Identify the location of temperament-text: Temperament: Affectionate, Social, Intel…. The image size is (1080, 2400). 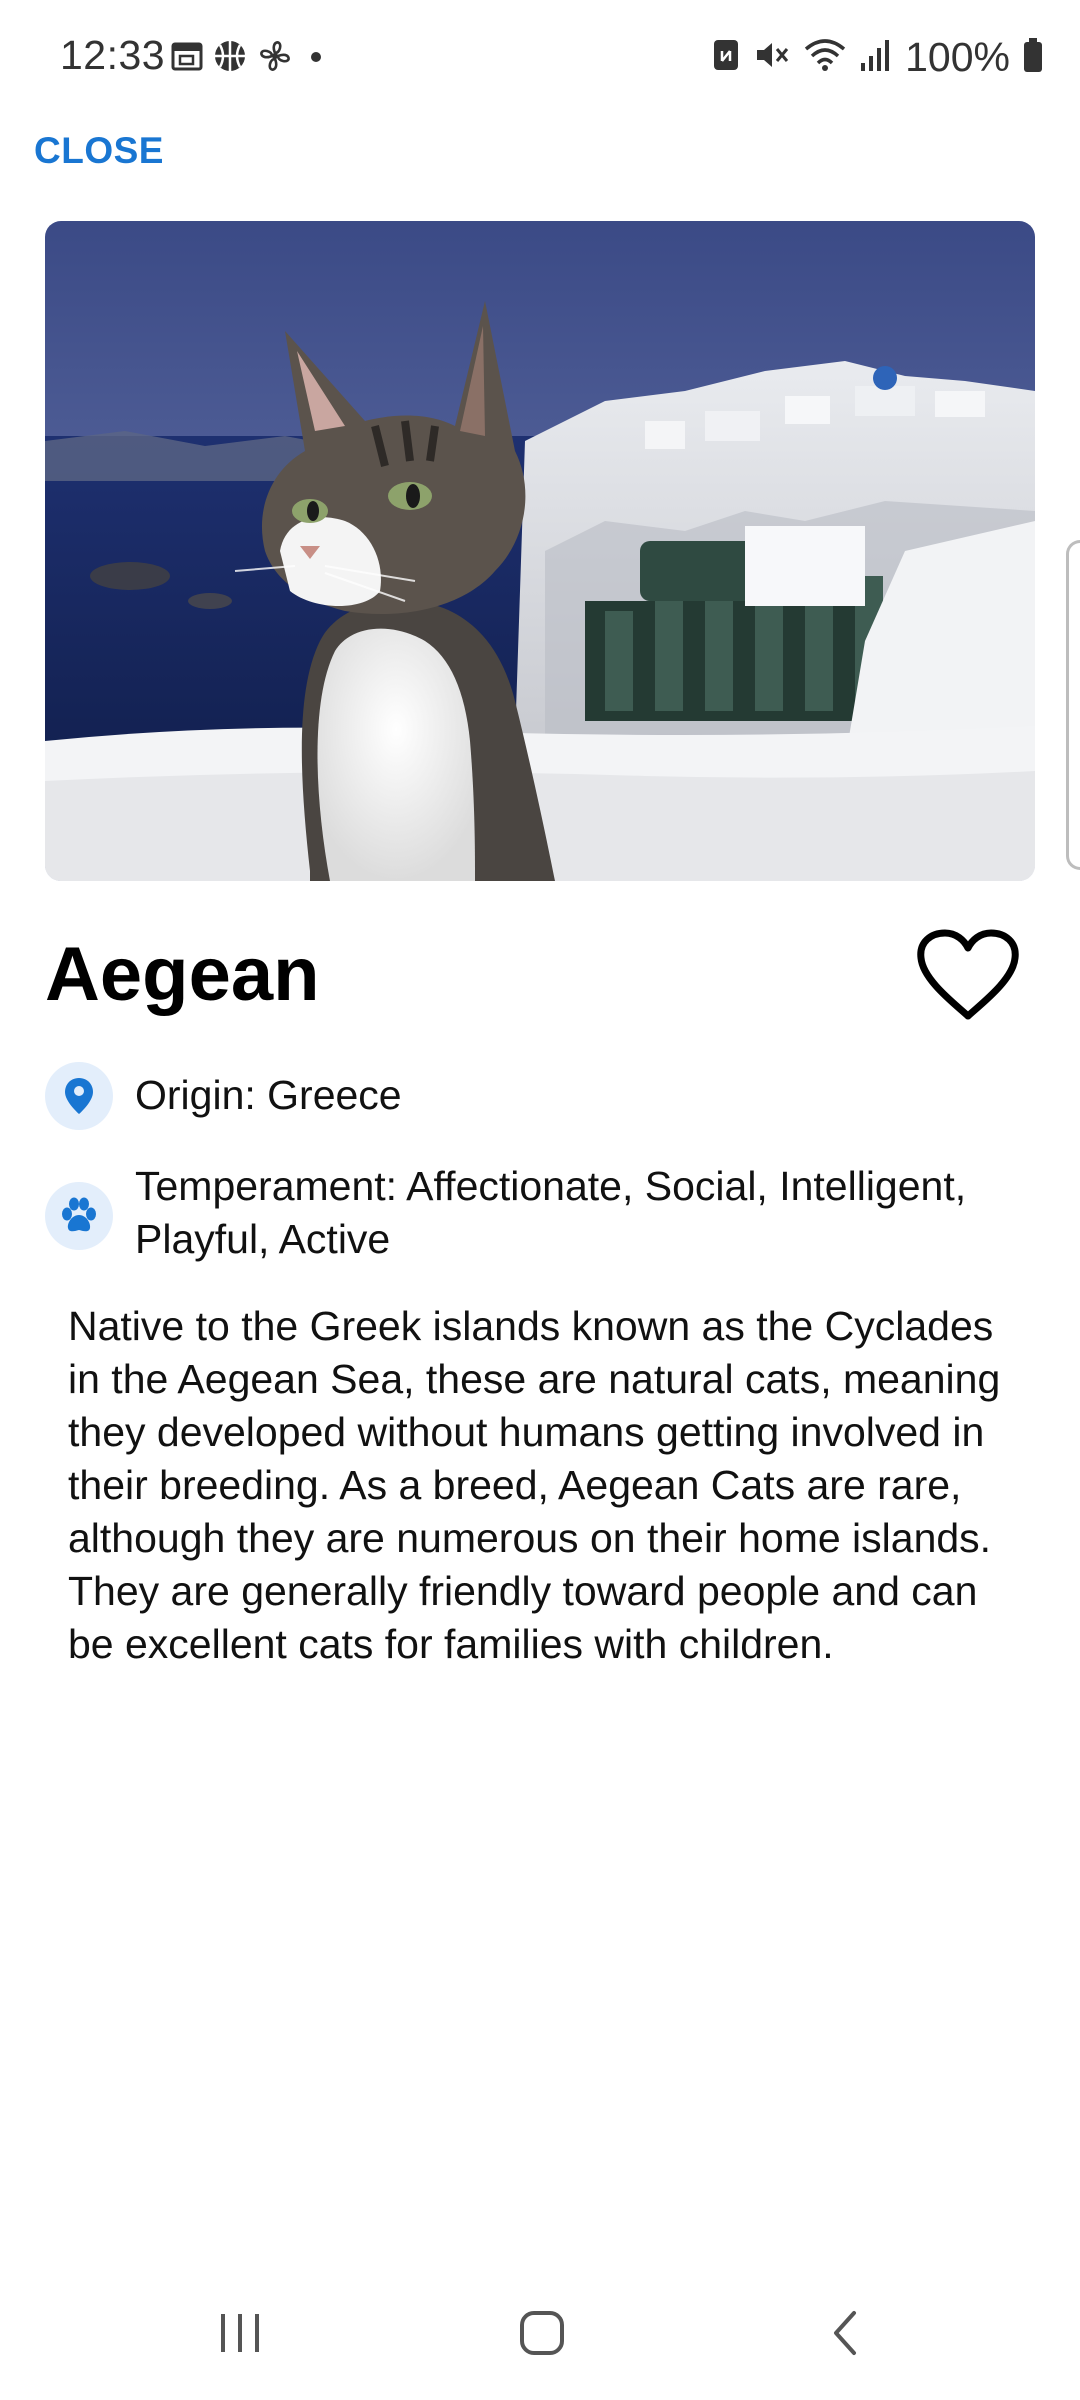
(551, 1212).